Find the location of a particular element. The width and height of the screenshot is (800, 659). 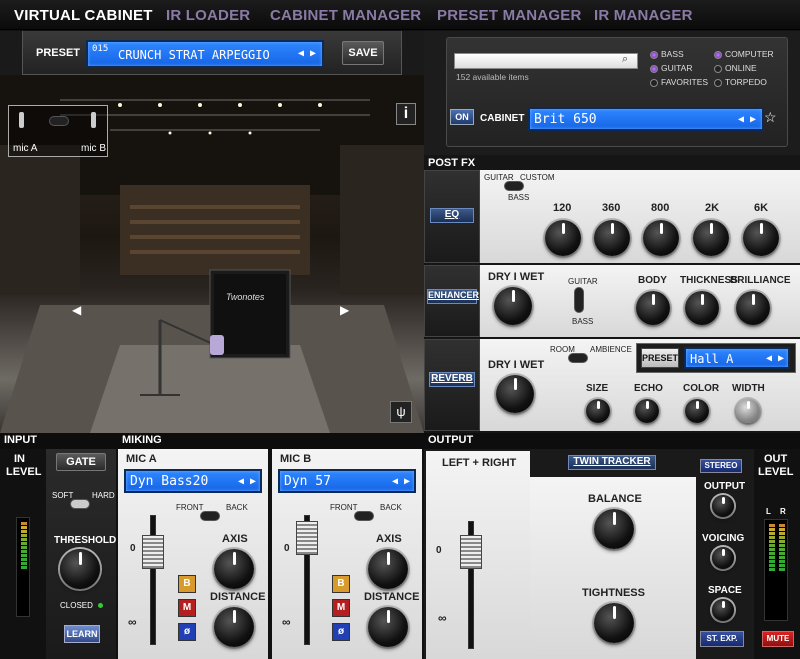

preset-display: 015 CRUNCH STRAT ARPEGGIO ◀ ▶ is located at coordinates (205, 54).